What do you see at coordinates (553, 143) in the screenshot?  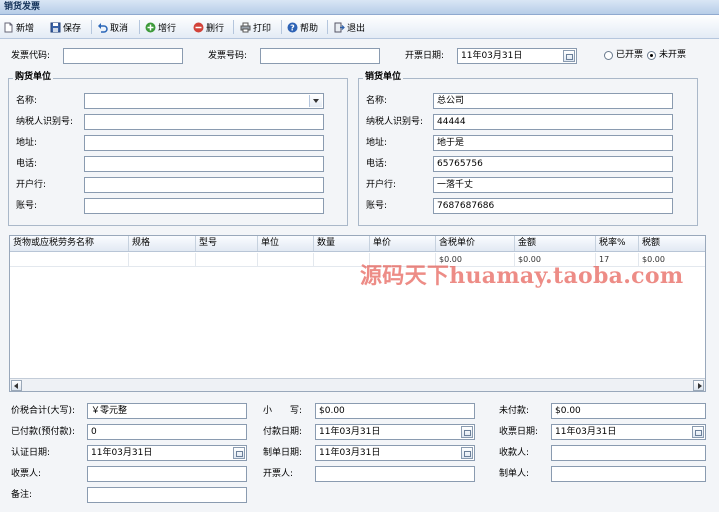 I see `seller-address-input: 地于是` at bounding box center [553, 143].